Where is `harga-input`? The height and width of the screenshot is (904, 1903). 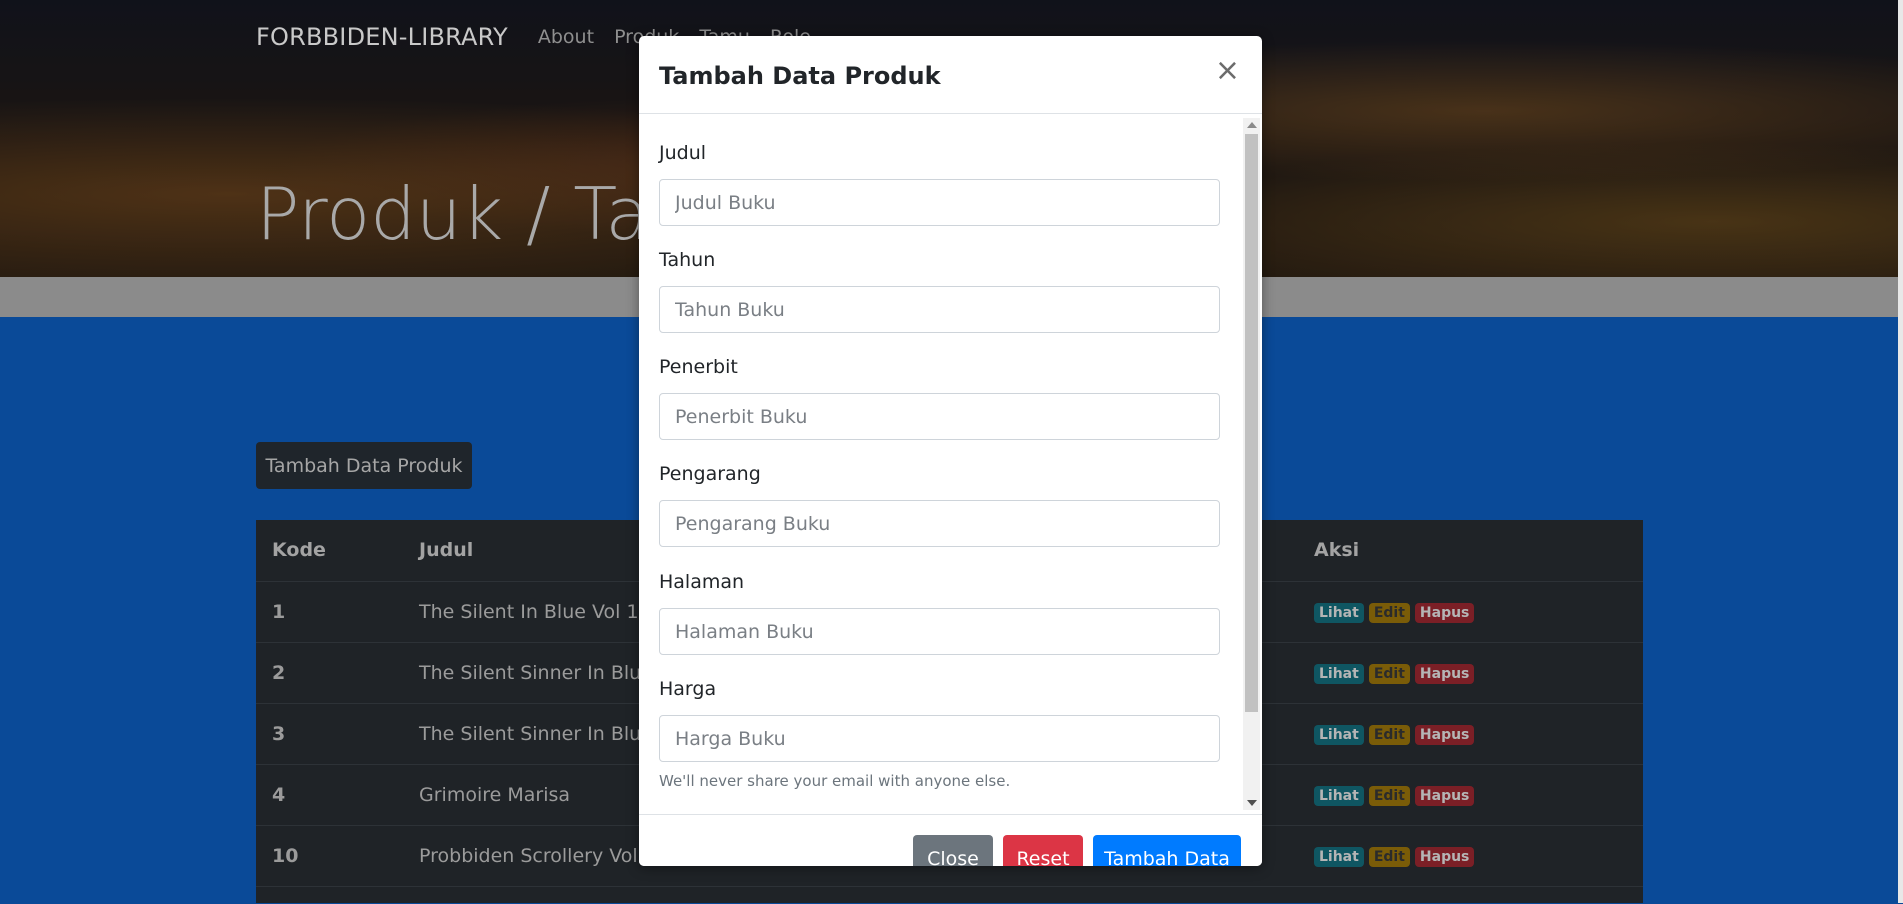 harga-input is located at coordinates (939, 738).